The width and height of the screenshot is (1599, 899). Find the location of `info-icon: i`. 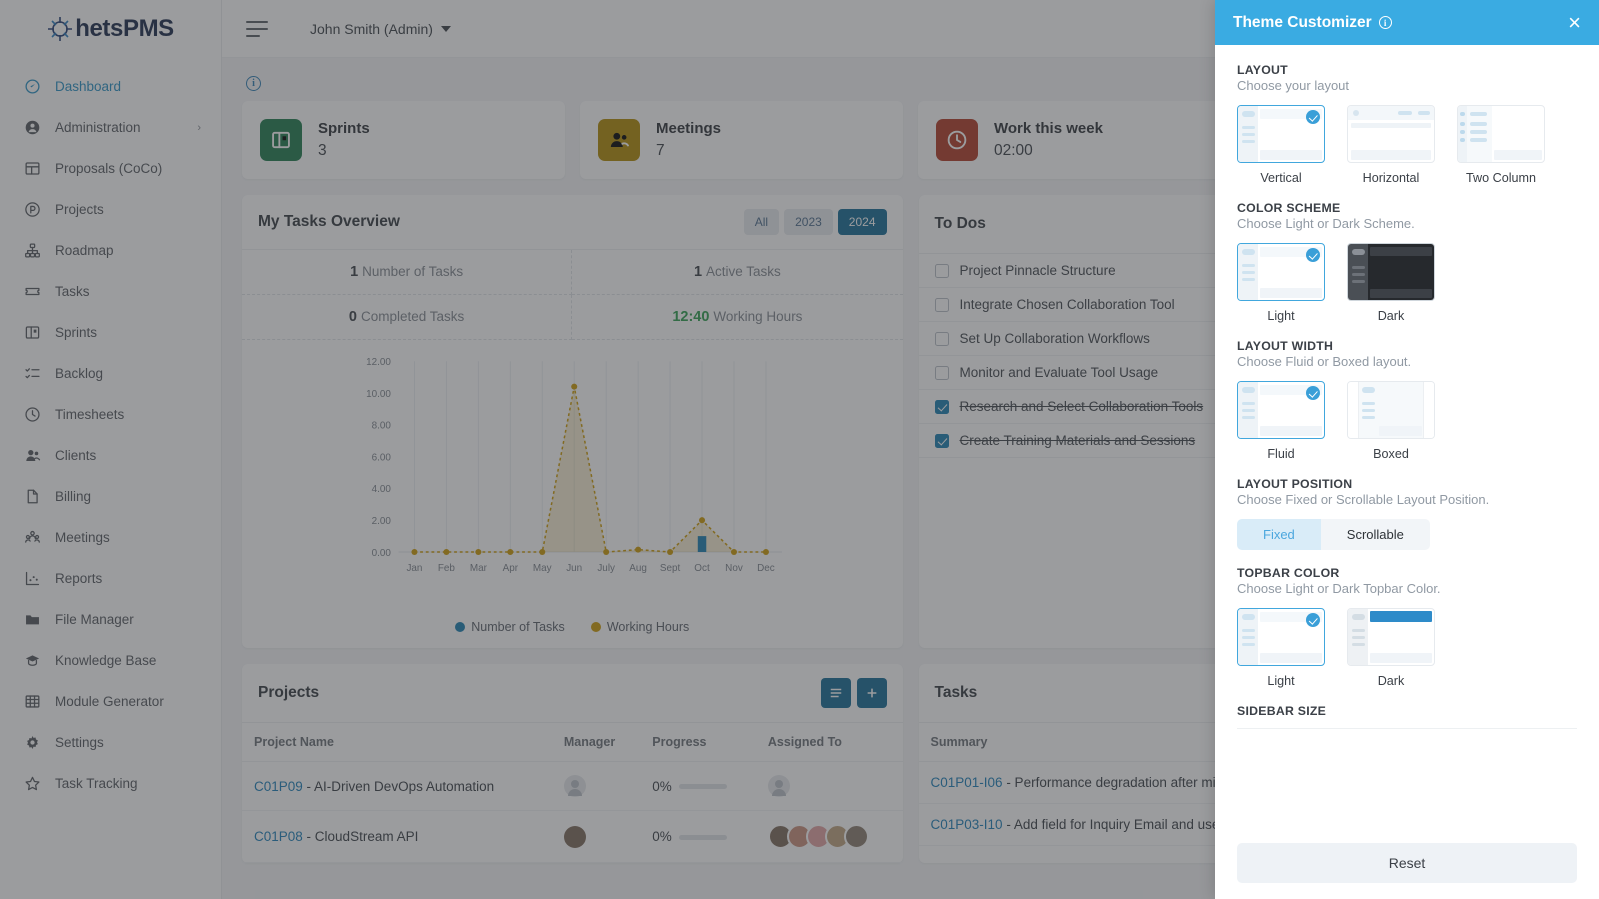

info-icon: i is located at coordinates (1385, 22).